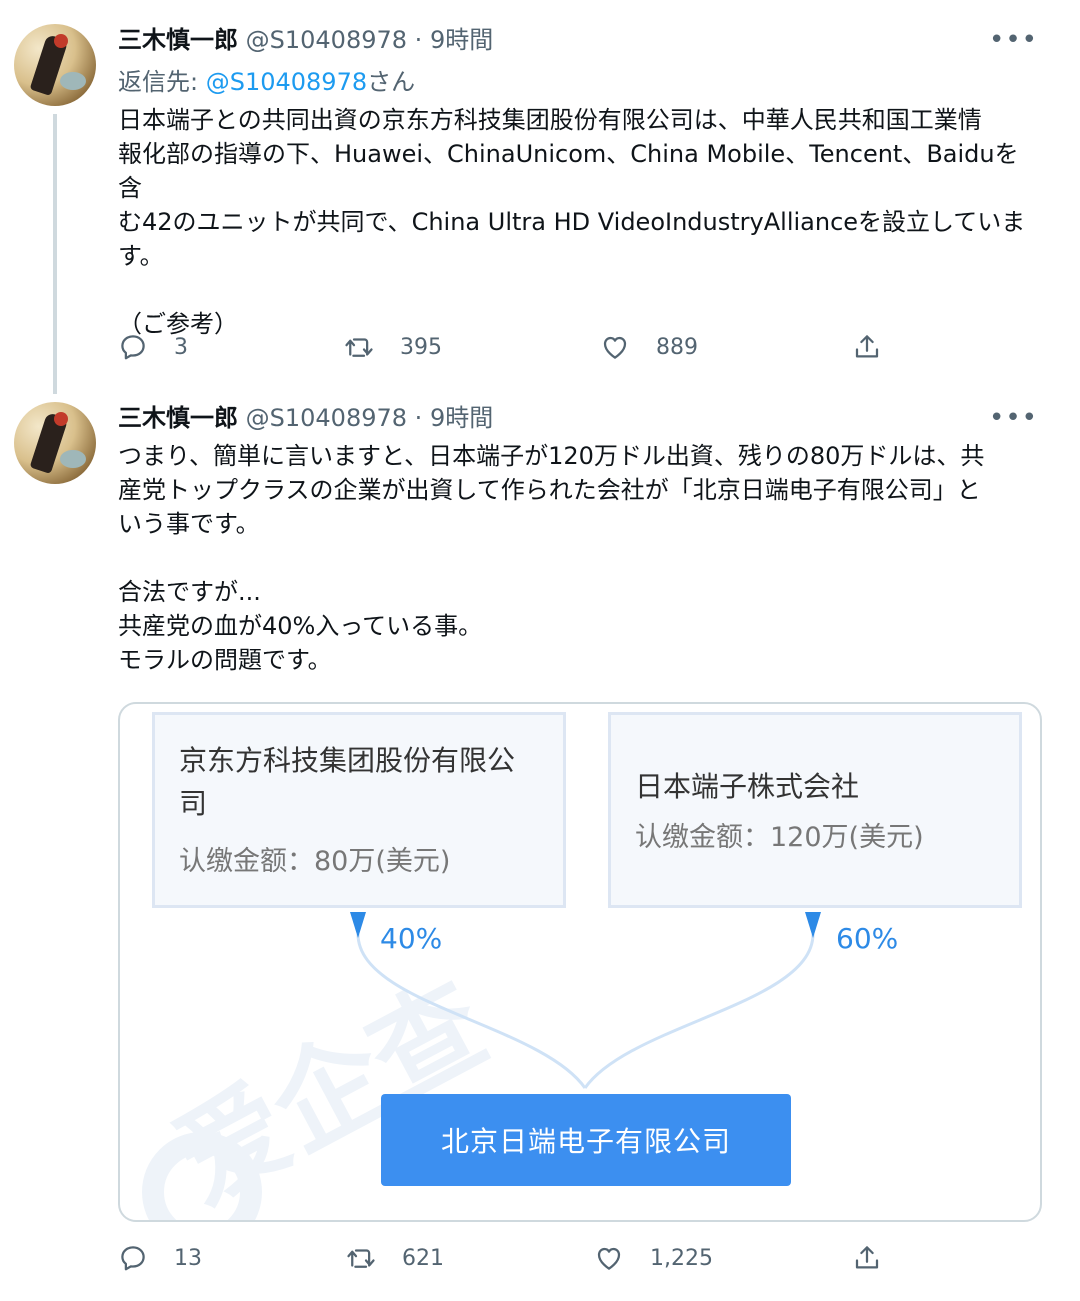 This screenshot has height=1301, width=1080. Describe the element at coordinates (677, 347) in the screenshot. I see `like-count: 889` at that location.